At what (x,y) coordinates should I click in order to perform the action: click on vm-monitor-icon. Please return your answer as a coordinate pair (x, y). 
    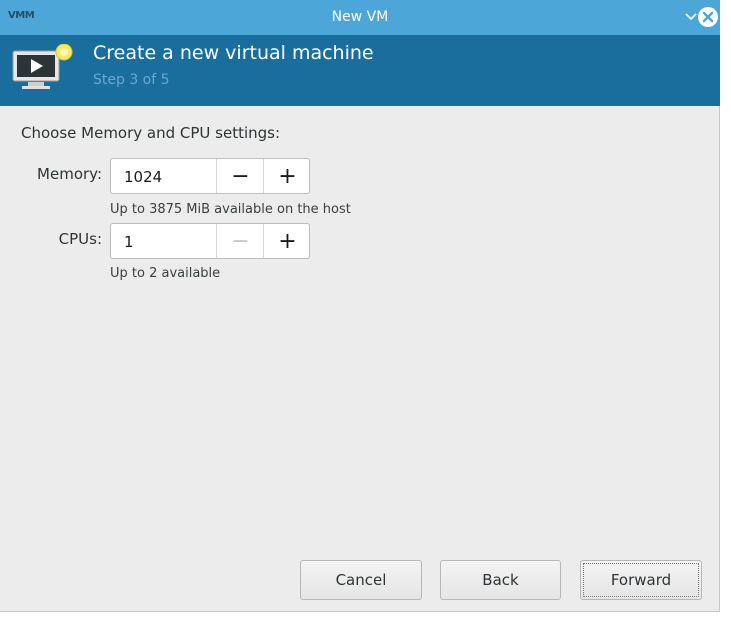
    Looking at the image, I should click on (44, 68).